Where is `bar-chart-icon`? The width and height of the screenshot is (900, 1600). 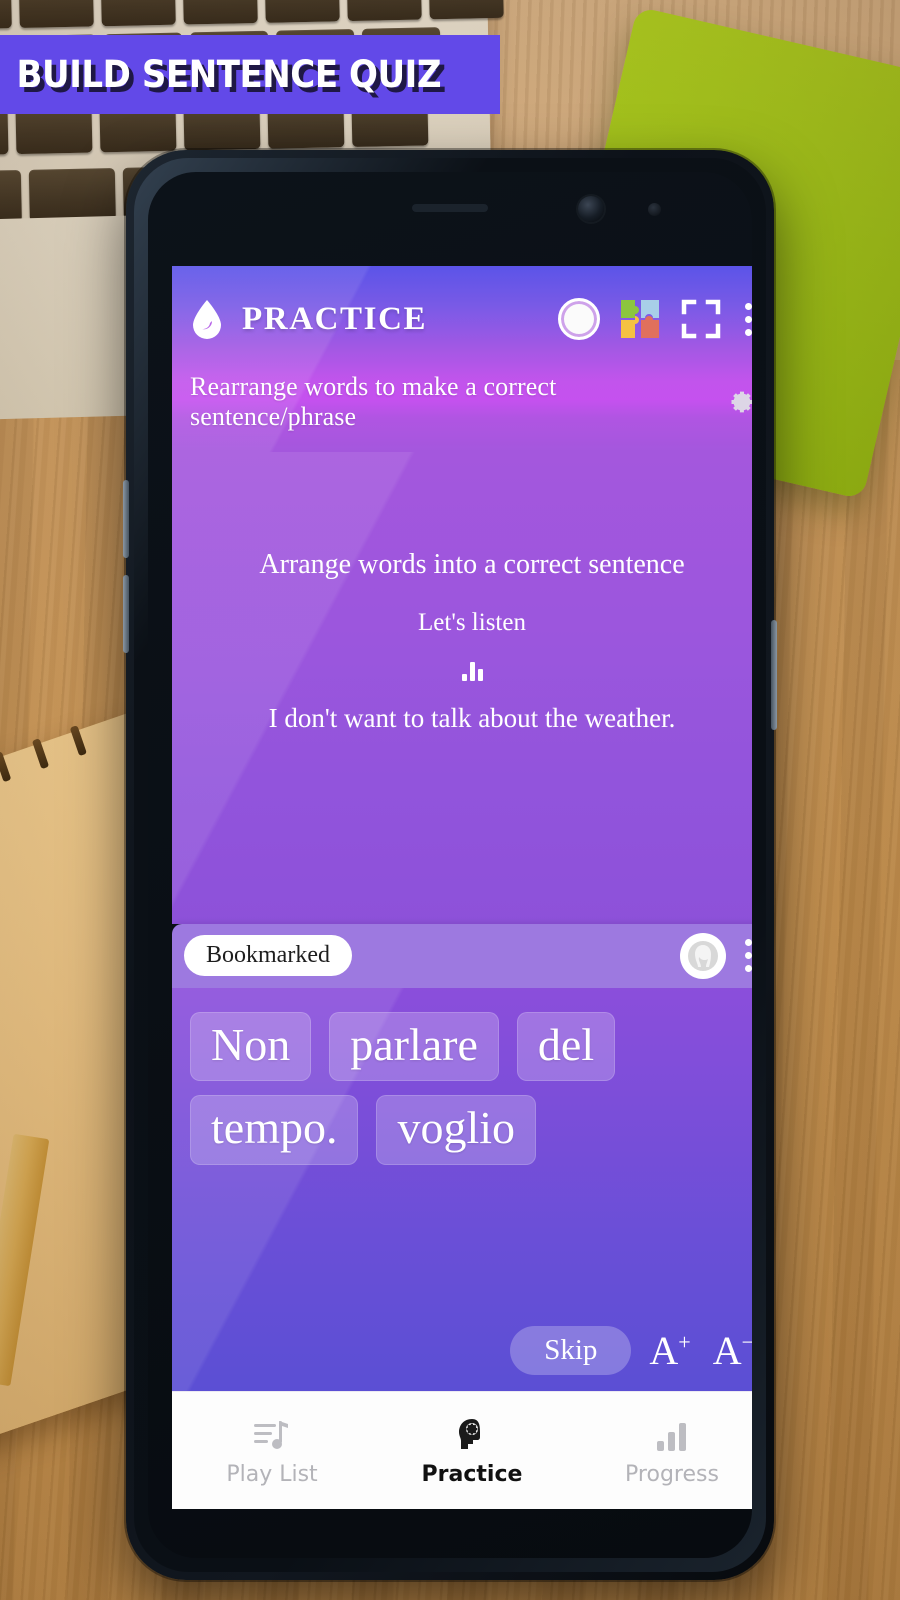 bar-chart-icon is located at coordinates (672, 1434).